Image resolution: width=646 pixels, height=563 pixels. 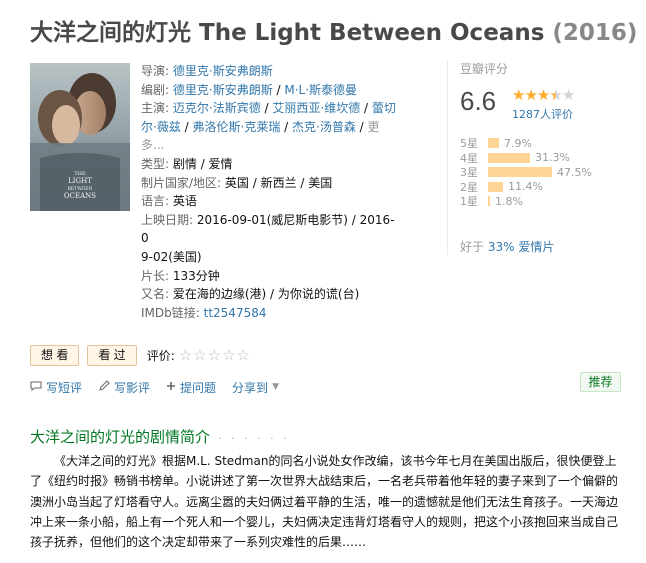 What do you see at coordinates (184, 201) in the screenshot?
I see `language-value: 英语` at bounding box center [184, 201].